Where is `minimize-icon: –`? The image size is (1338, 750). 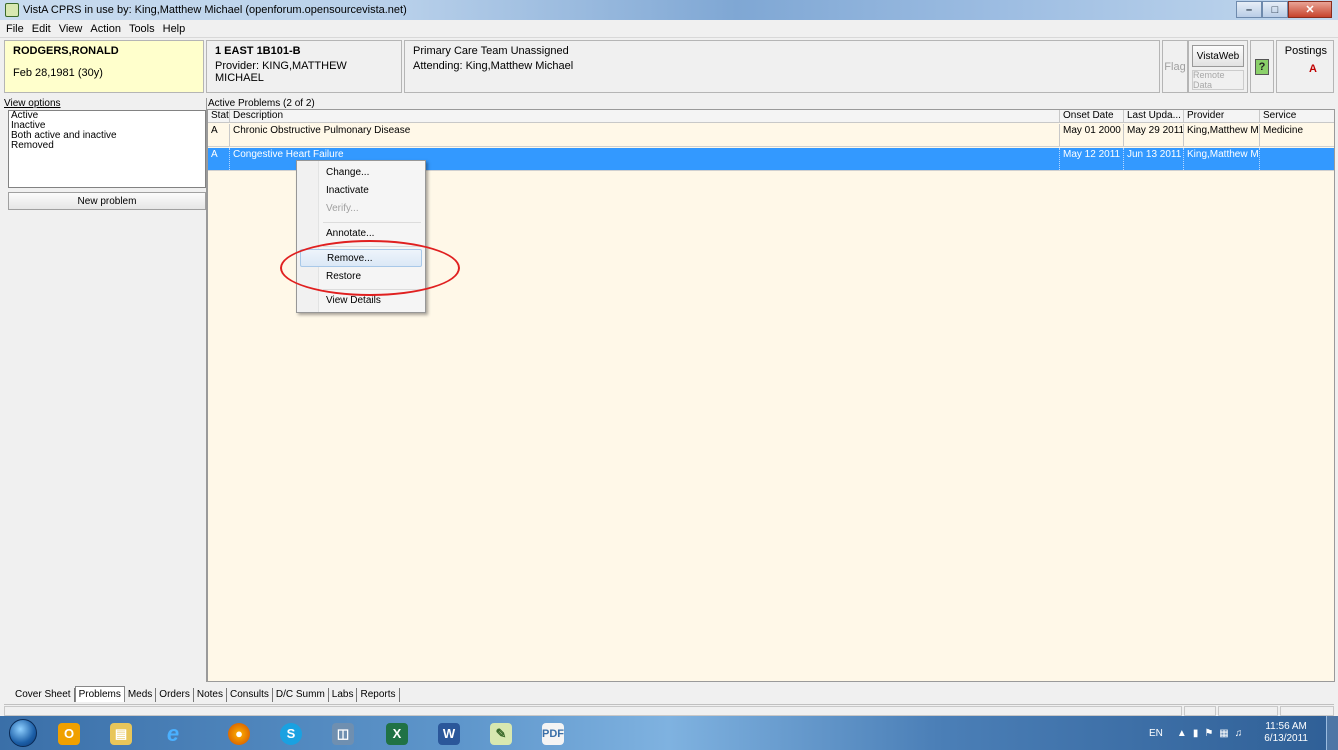
minimize-icon: – is located at coordinates (1249, 9).